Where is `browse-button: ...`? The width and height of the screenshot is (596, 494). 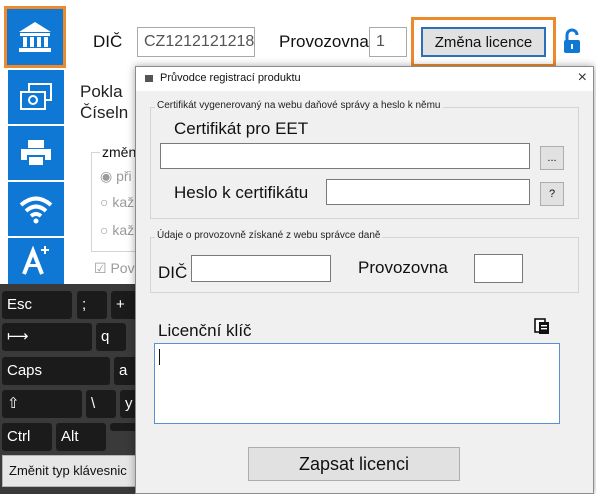
browse-button: ... is located at coordinates (552, 158).